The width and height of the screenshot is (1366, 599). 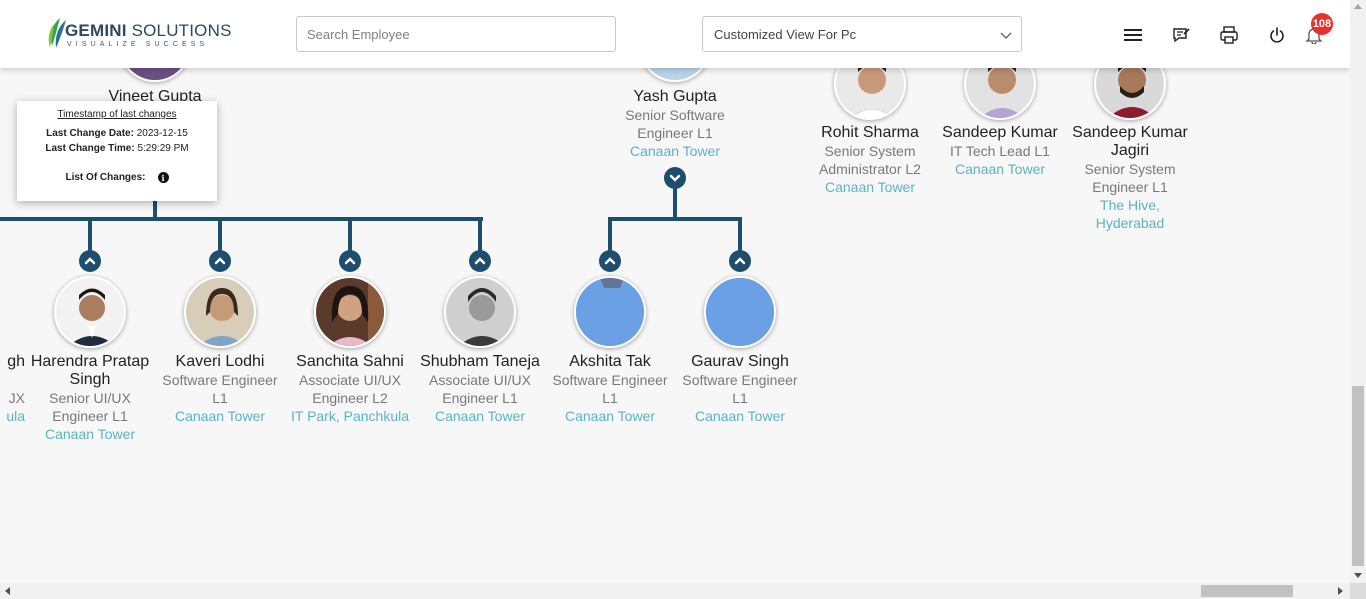 I want to click on employee-name: gh, so click(x=12, y=362).